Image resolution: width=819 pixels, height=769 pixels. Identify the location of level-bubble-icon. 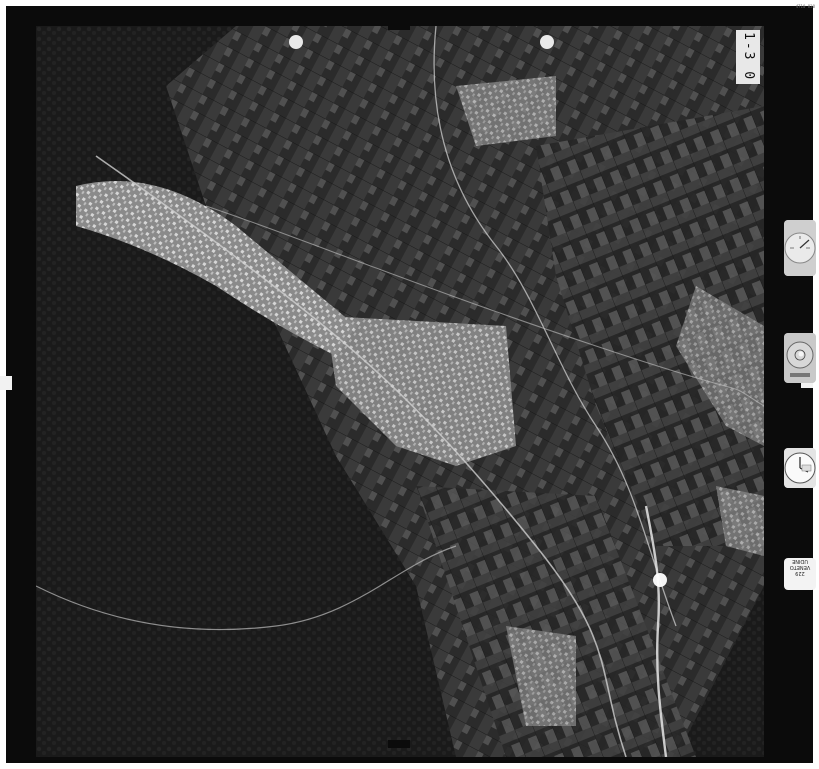
(800, 358).